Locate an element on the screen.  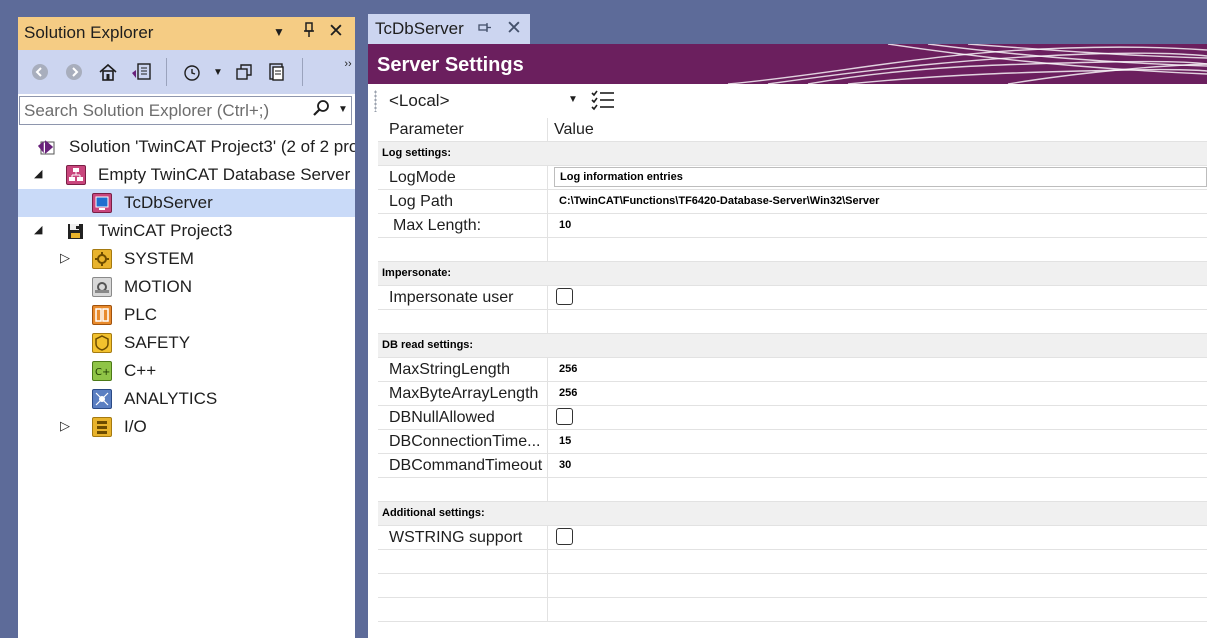
setting-row-logmode: LogMode Log information entries is located at coordinates (792, 178).